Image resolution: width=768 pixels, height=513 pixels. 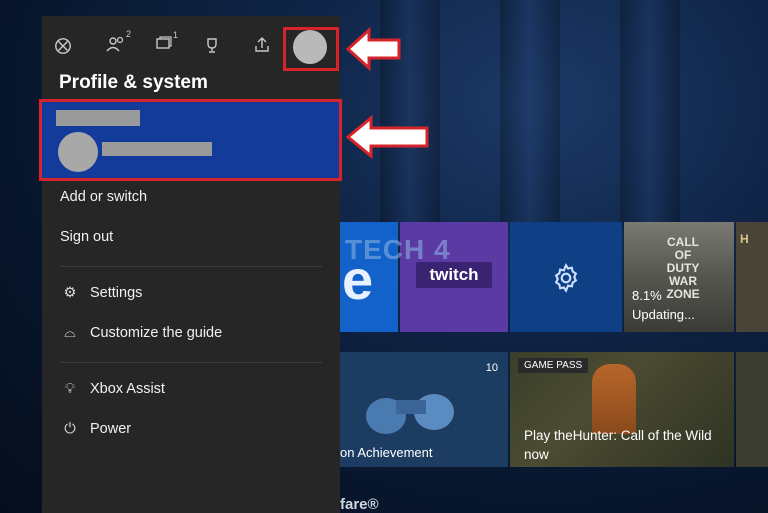 I want to click on hunter-title: Play theHunter: Call of the Wild now, so click(x=618, y=445).